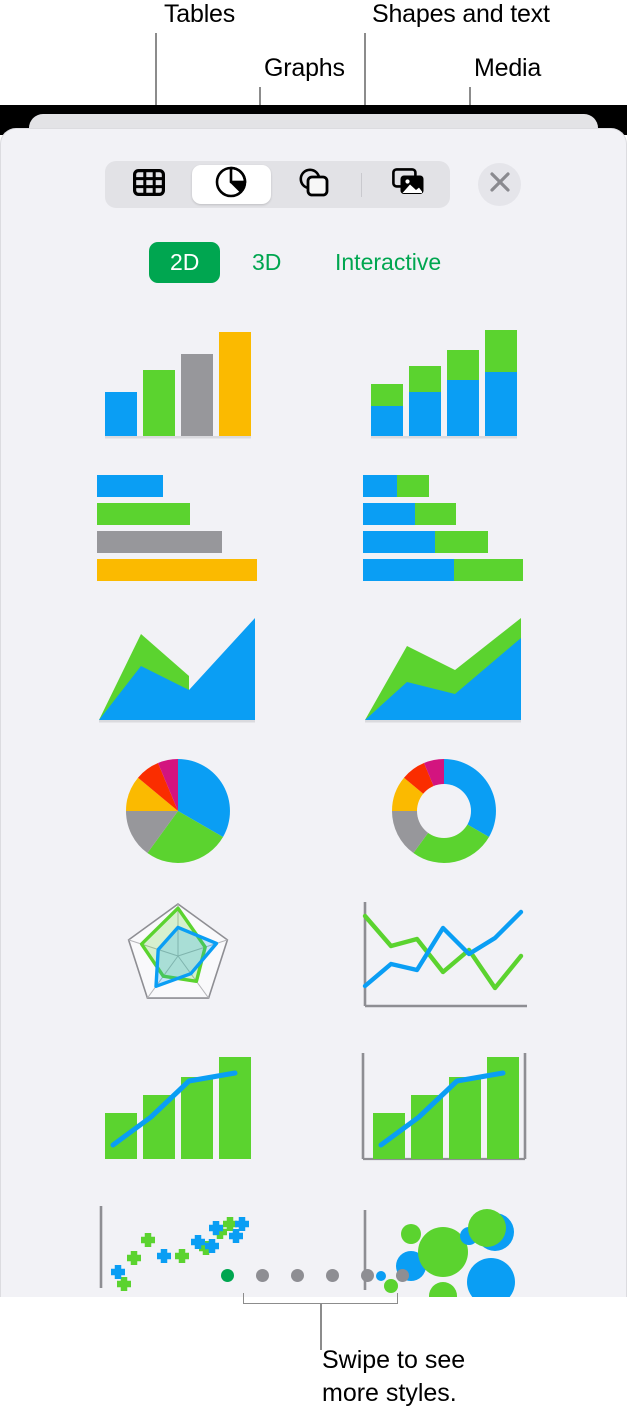 This screenshot has height=1423, width=627. I want to click on chart-thumb-bar-chart, so click(183, 521).